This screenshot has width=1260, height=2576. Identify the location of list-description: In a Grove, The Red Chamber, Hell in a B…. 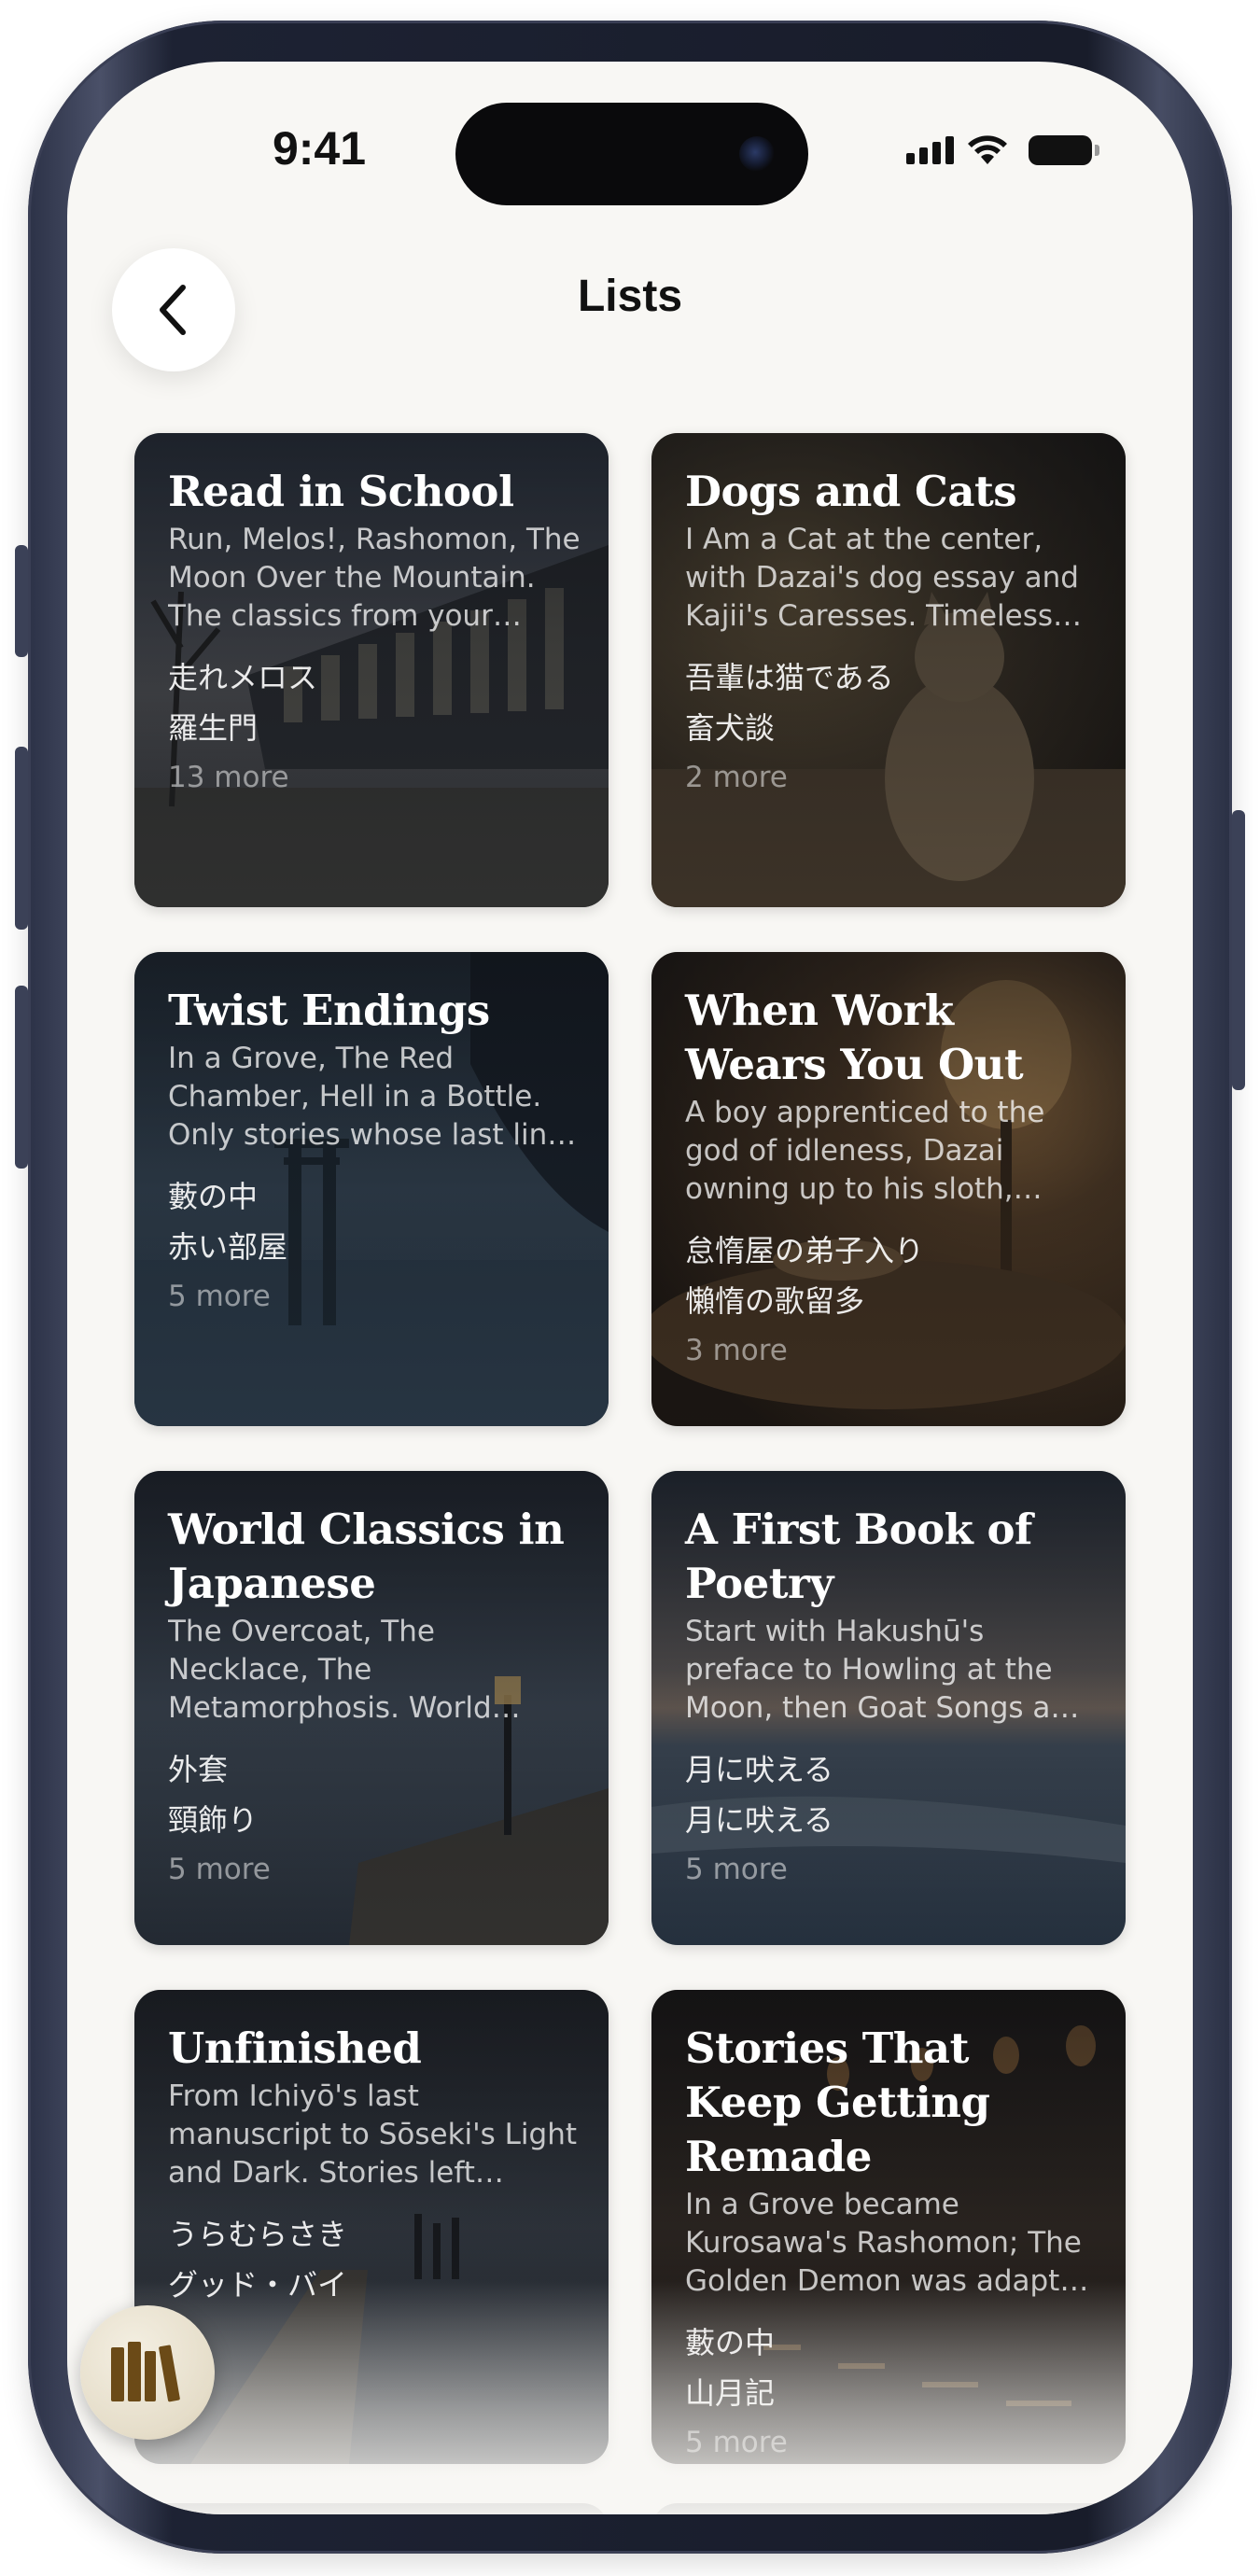
(367, 1097).